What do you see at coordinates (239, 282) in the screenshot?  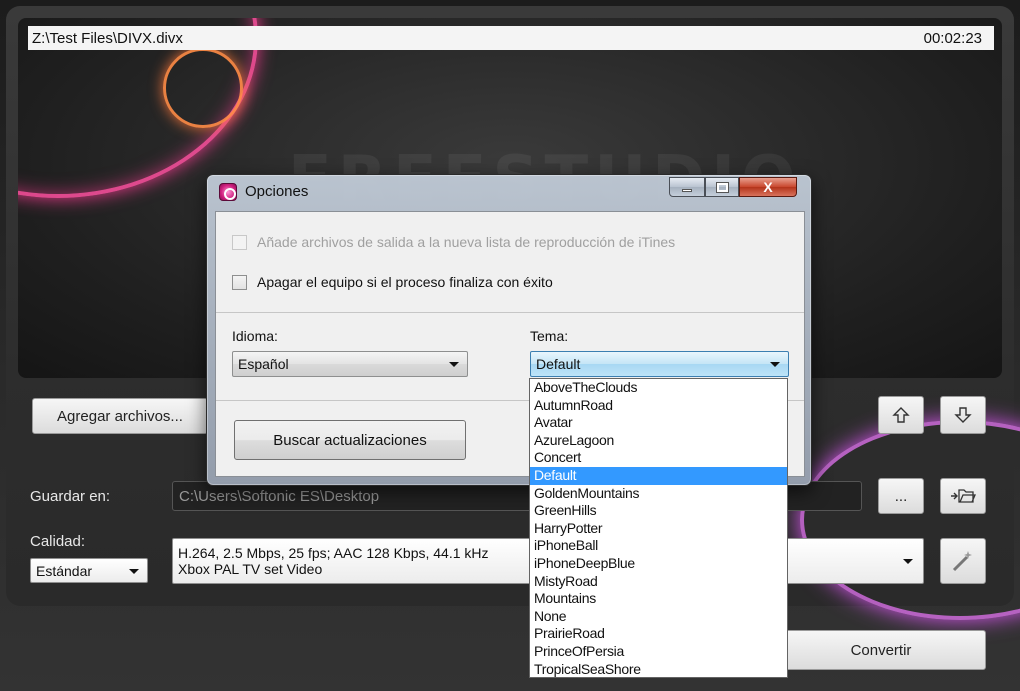 I see `shutdown-checkbox` at bounding box center [239, 282].